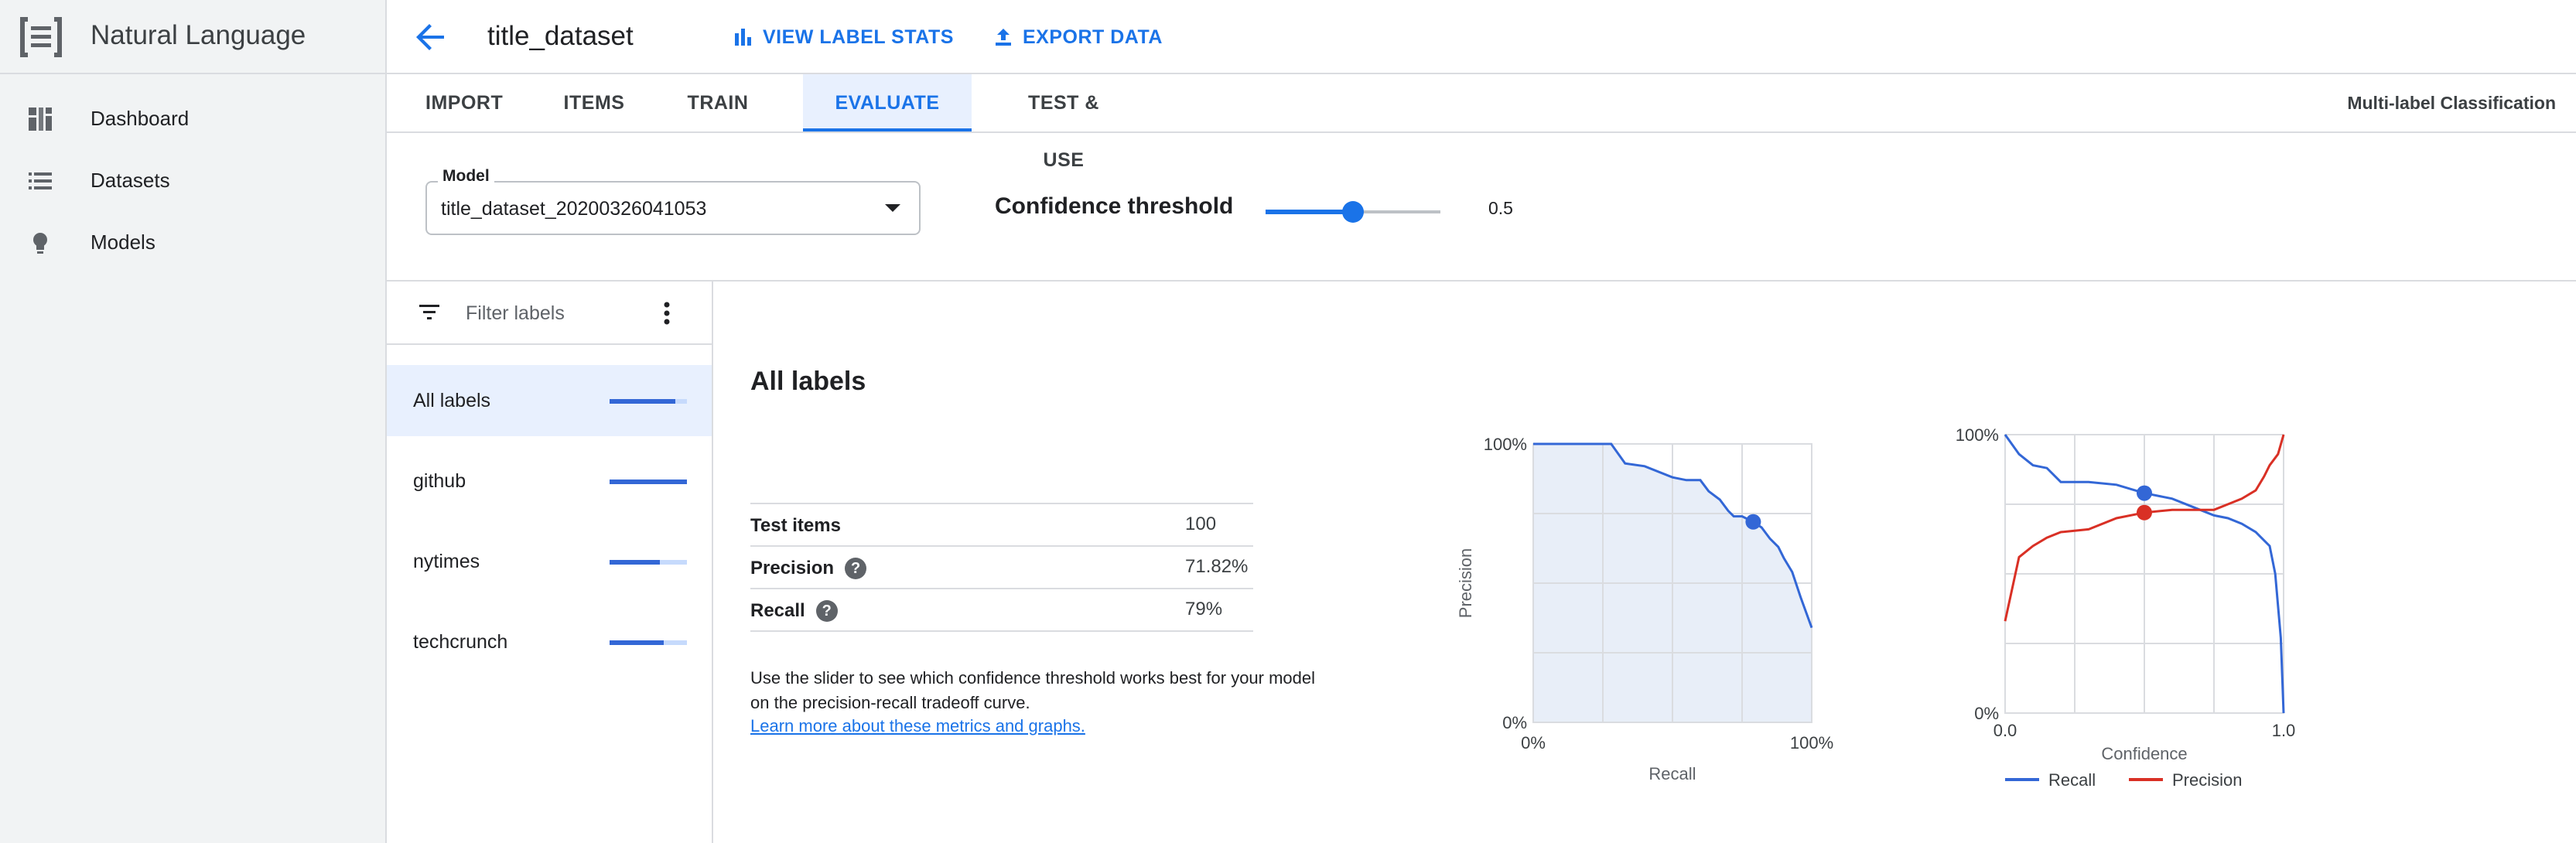 Image resolution: width=2576 pixels, height=843 pixels. I want to click on confidence-threshold-value: 0.5, so click(1500, 208).